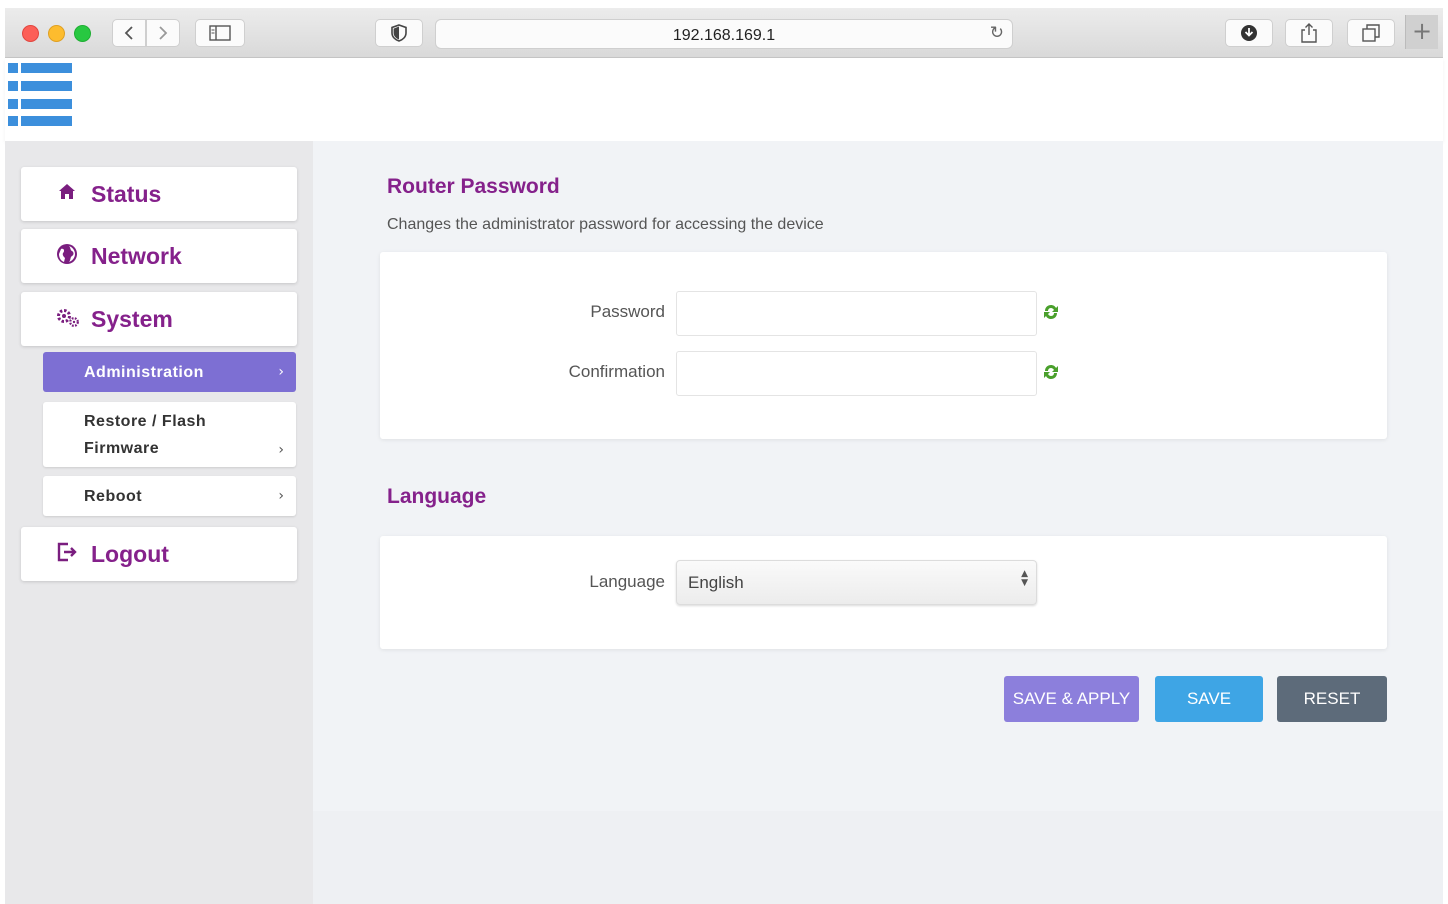 This screenshot has height=904, width=1448. I want to click on sidebar-item-label: Status, so click(126, 193).